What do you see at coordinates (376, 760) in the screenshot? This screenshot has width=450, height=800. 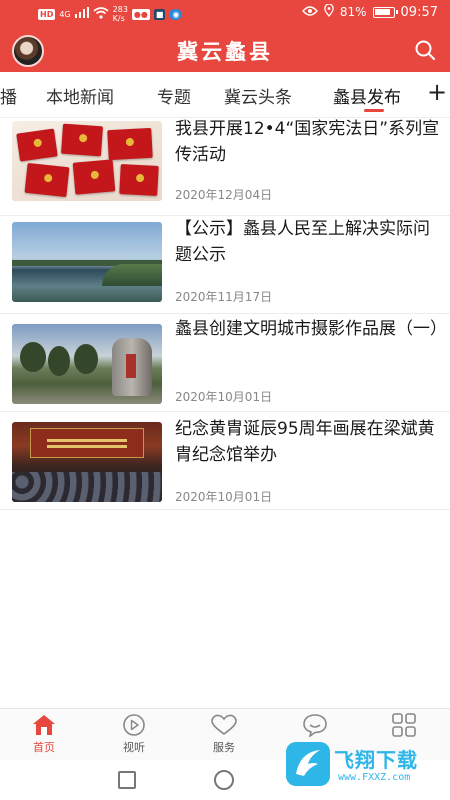 I see `watermark-text: 飞翔下载` at bounding box center [376, 760].